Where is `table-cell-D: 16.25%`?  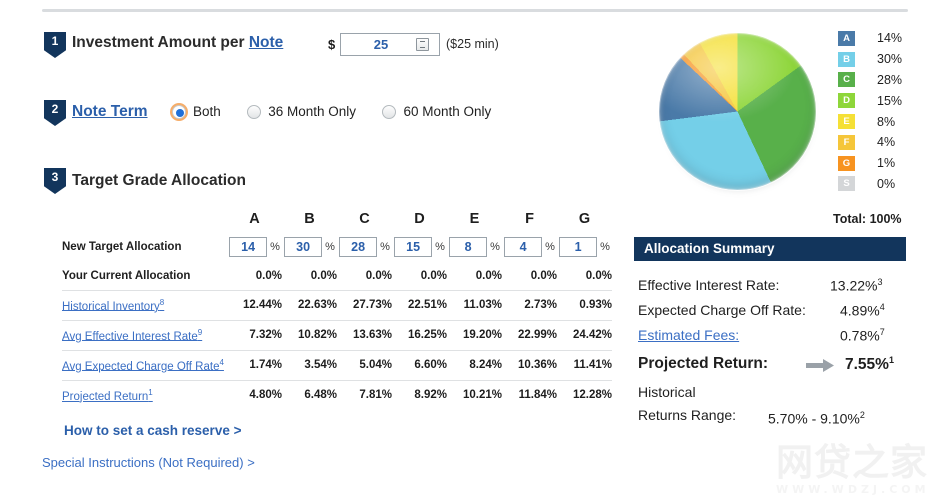 table-cell-D: 16.25% is located at coordinates (419, 334).